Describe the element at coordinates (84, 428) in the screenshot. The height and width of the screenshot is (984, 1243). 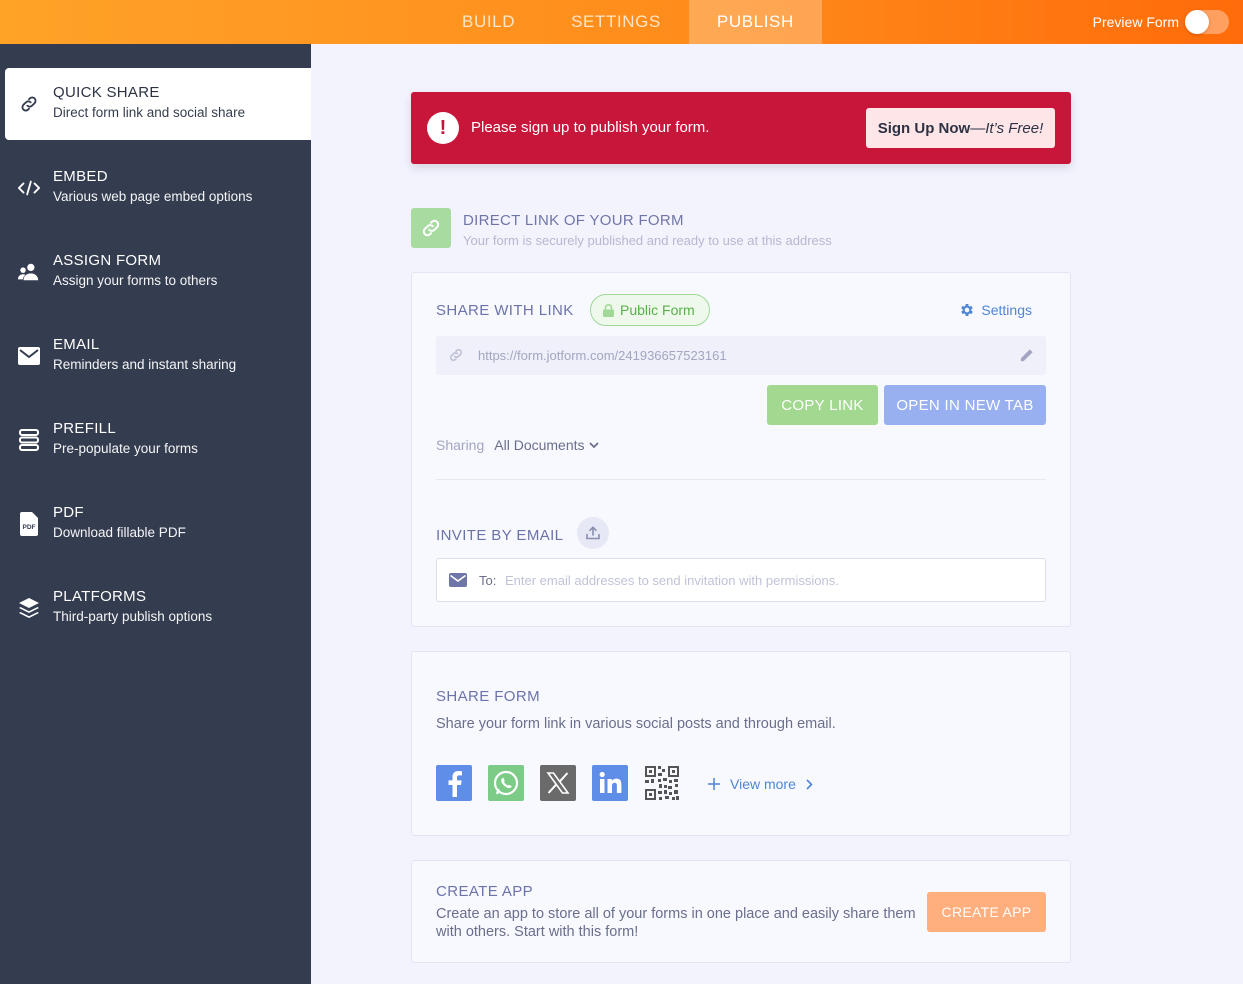
I see `sidebar-item-title: PREFILL` at that location.